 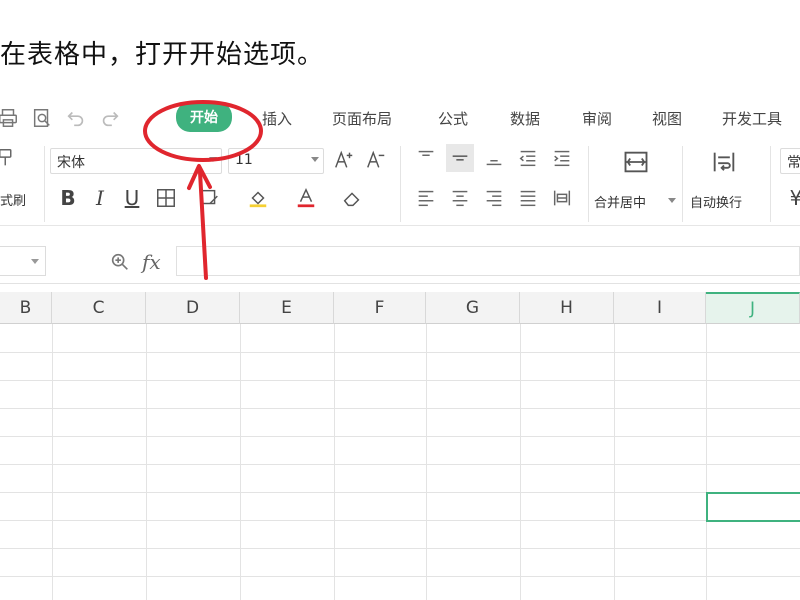 What do you see at coordinates (660, 308) in the screenshot?
I see `column-header-I: I` at bounding box center [660, 308].